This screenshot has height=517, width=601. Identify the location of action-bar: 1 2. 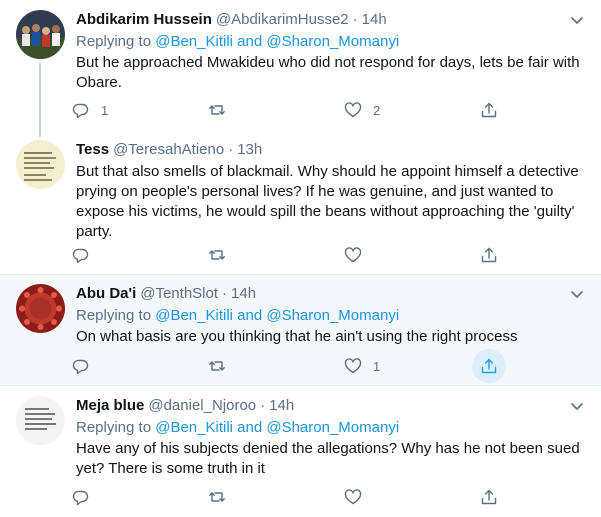
(299, 110).